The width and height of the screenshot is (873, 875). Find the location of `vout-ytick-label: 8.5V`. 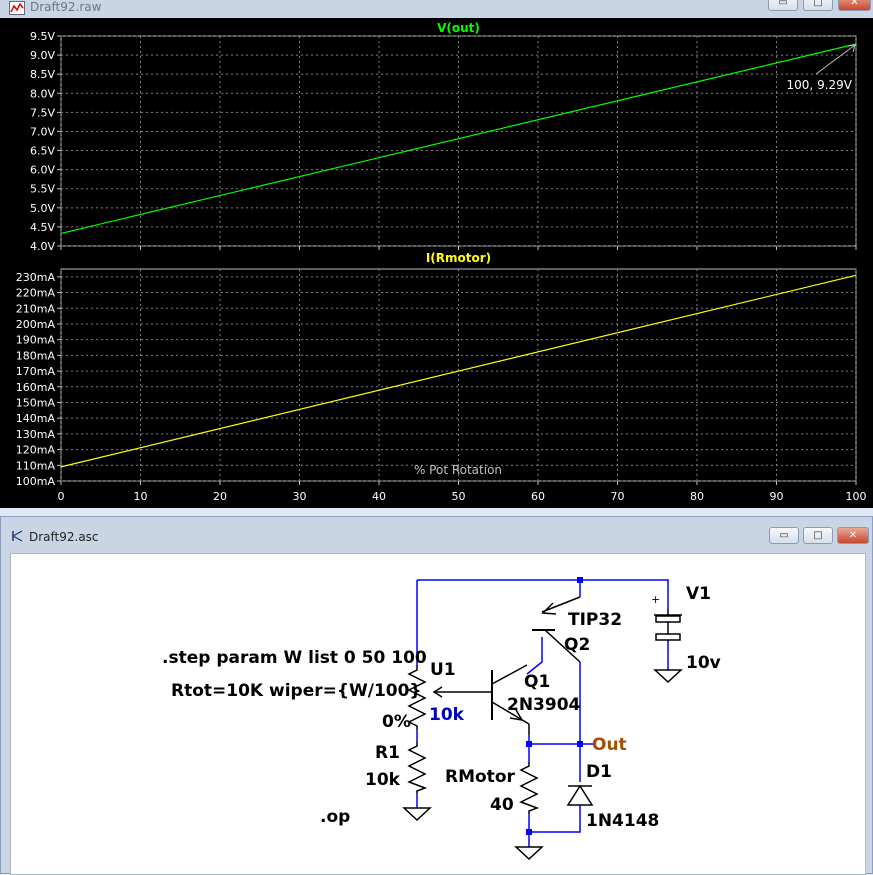

vout-ytick-label: 8.5V is located at coordinates (42, 74).